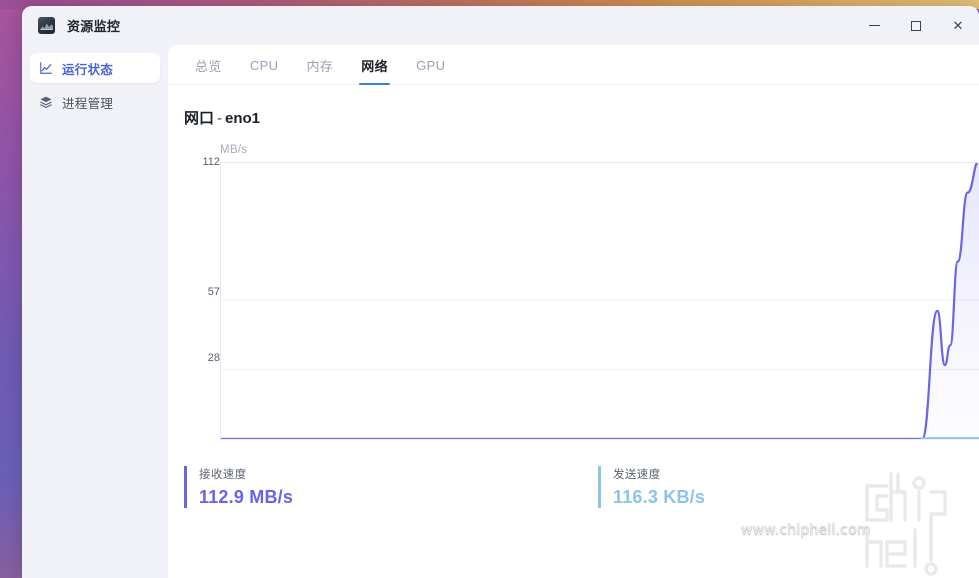 This screenshot has width=979, height=578. Describe the element at coordinates (46, 102) in the screenshot. I see `layers-icon` at that location.